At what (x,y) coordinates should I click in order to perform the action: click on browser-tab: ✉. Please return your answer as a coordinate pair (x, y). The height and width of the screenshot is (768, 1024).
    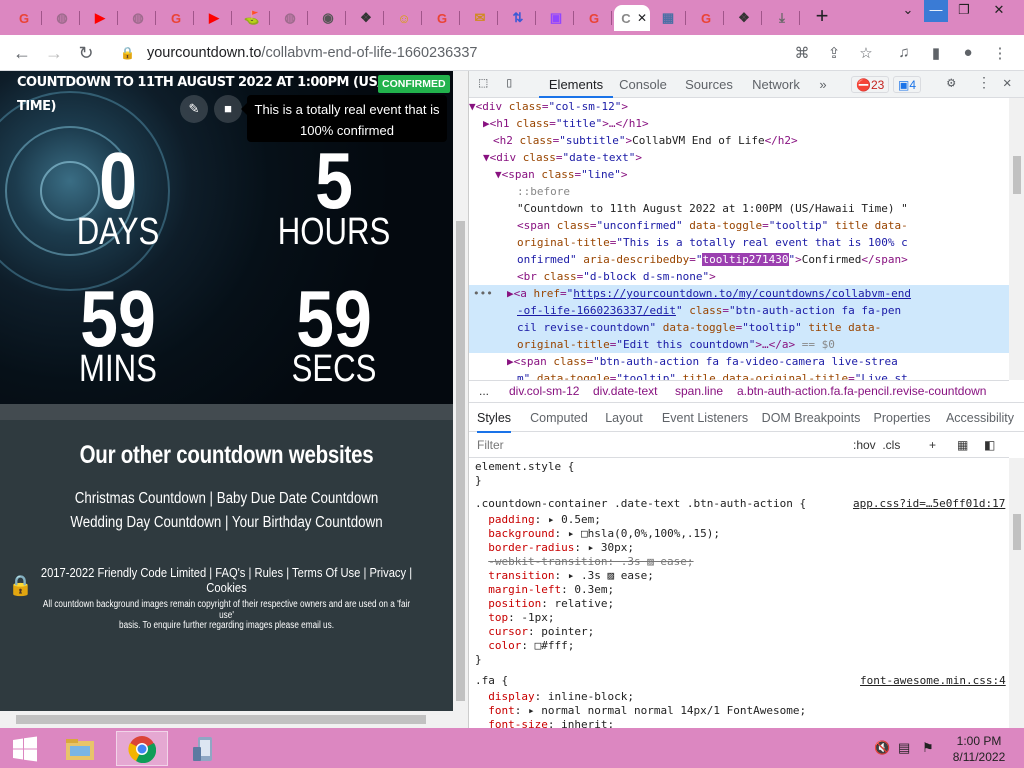
    Looking at the image, I should click on (480, 18).